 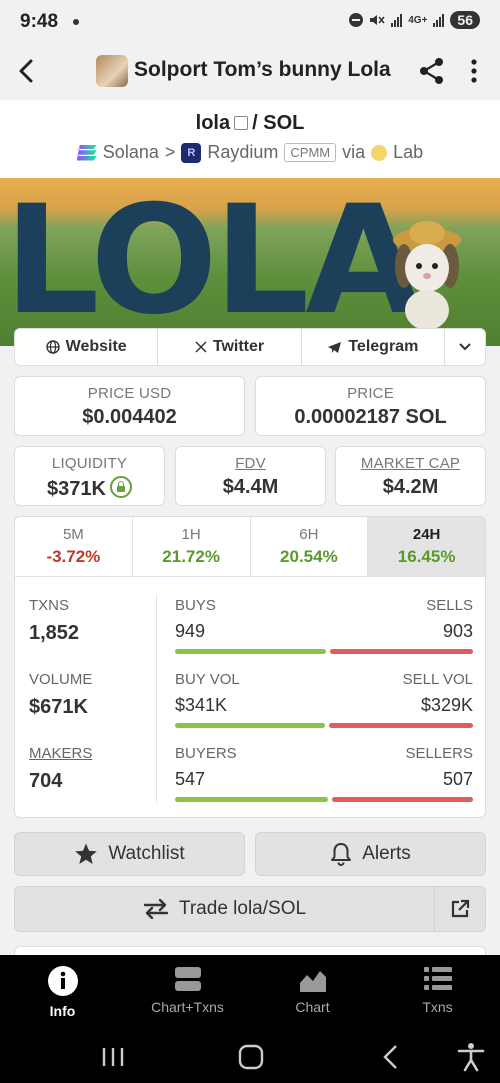 I want to click on nav-info: Info, so click(x=62, y=992).